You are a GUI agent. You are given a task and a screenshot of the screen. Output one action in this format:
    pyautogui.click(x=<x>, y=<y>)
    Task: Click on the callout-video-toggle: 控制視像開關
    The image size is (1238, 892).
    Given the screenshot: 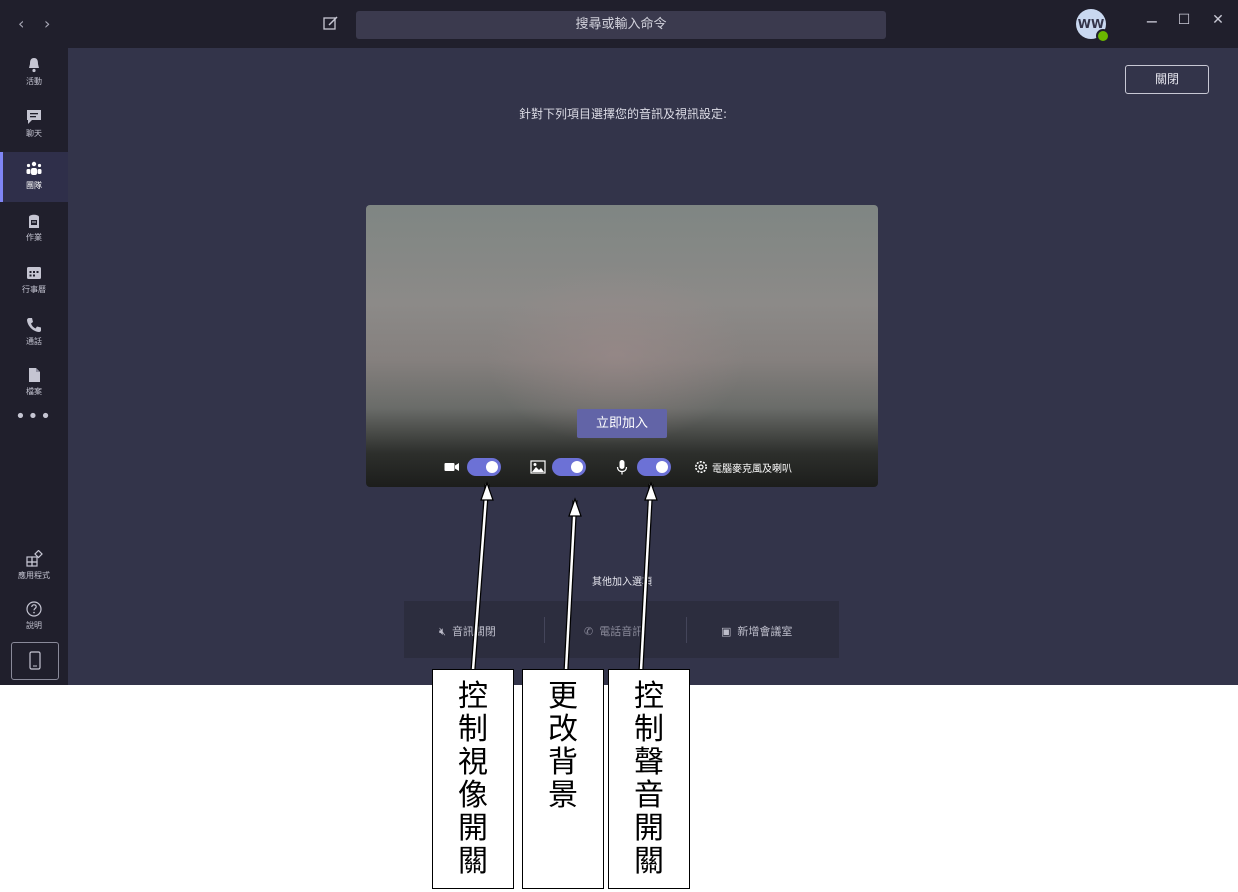 What is the action you would take?
    pyautogui.click(x=473, y=779)
    